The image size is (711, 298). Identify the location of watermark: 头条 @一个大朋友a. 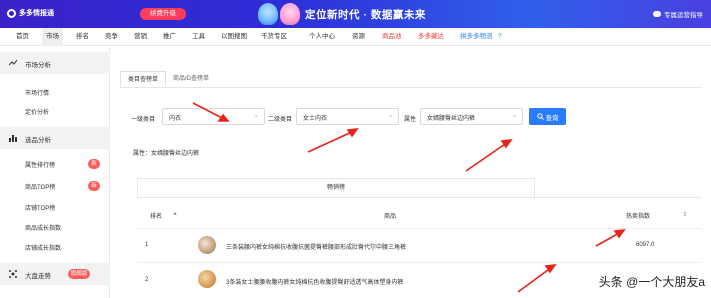
(651, 282).